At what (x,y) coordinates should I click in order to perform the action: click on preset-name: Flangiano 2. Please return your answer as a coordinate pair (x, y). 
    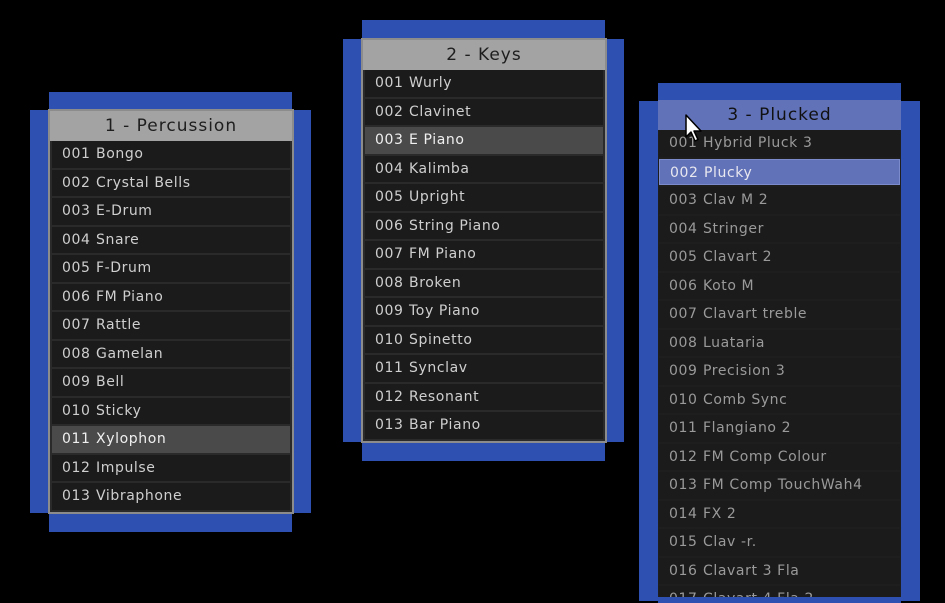
    Looking at the image, I should click on (747, 428).